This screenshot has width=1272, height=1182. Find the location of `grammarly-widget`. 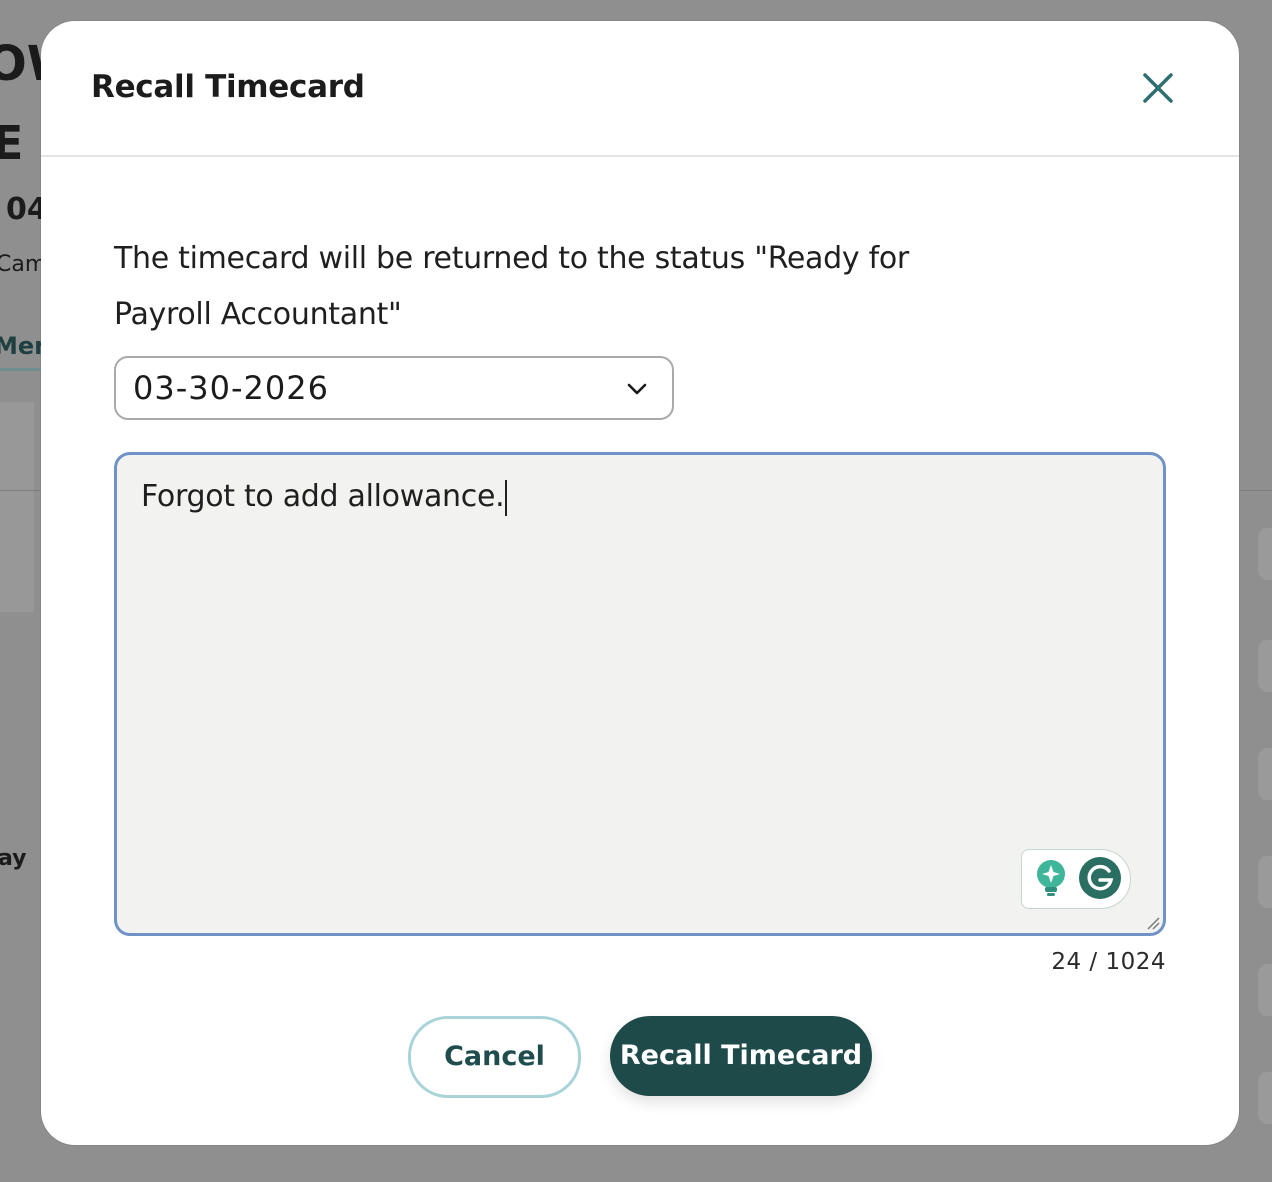

grammarly-widget is located at coordinates (1076, 879).